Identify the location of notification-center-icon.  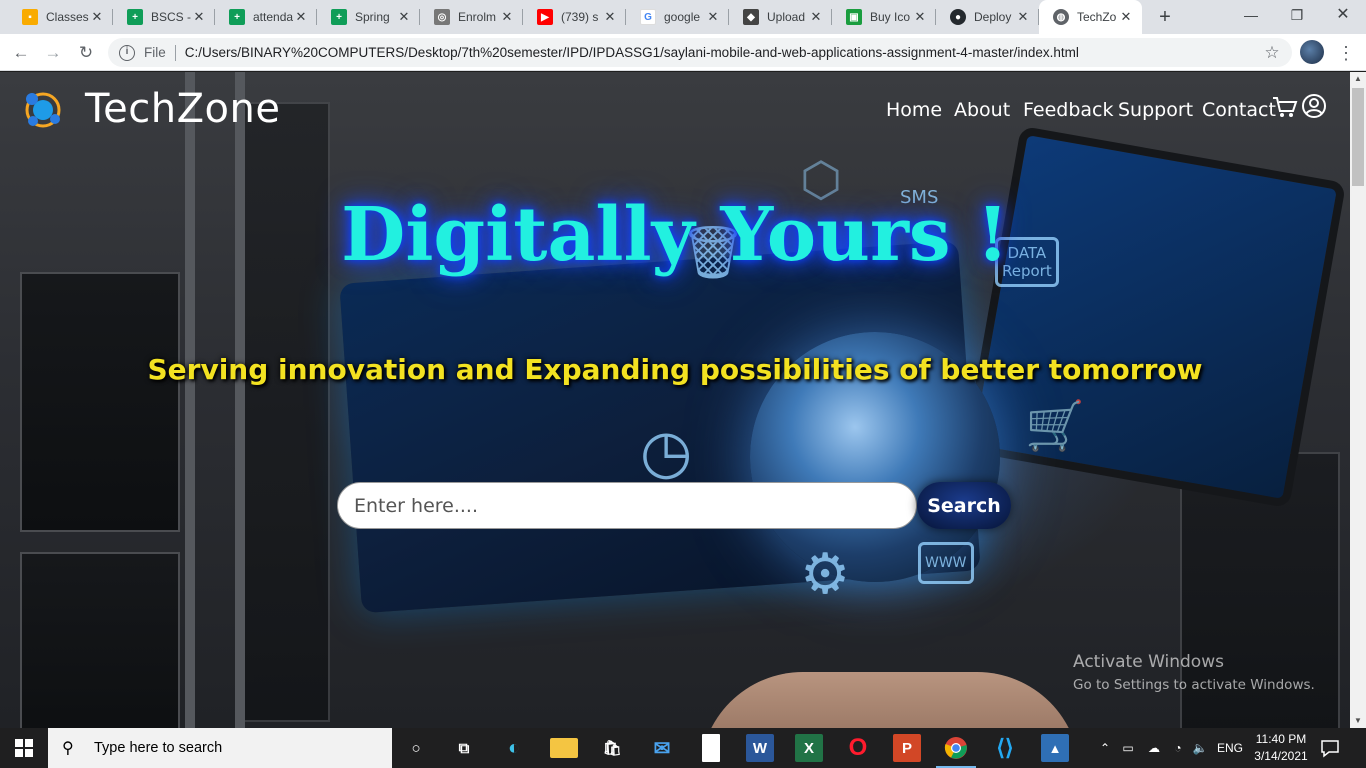
(1330, 748).